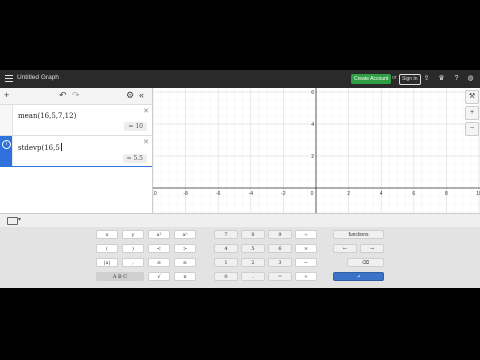 The image size is (480, 360). I want to click on zoom-in-icon: +, so click(472, 113).